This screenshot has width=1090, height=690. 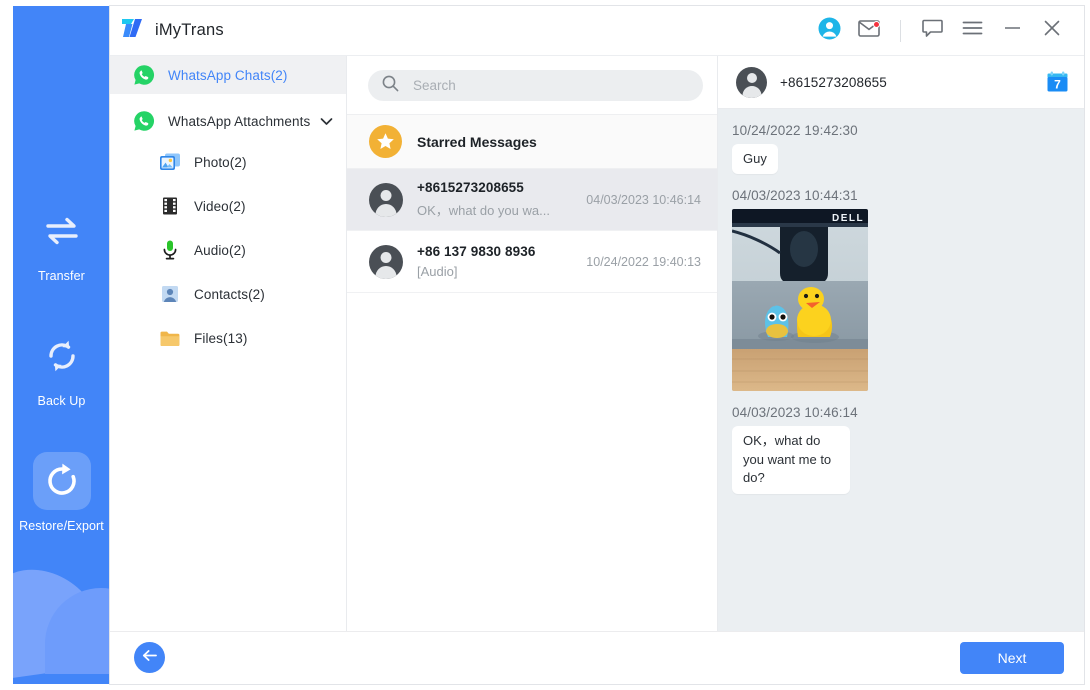 I want to click on message-timestamp: 04/03/2023 10:46:14, so click(x=795, y=413).